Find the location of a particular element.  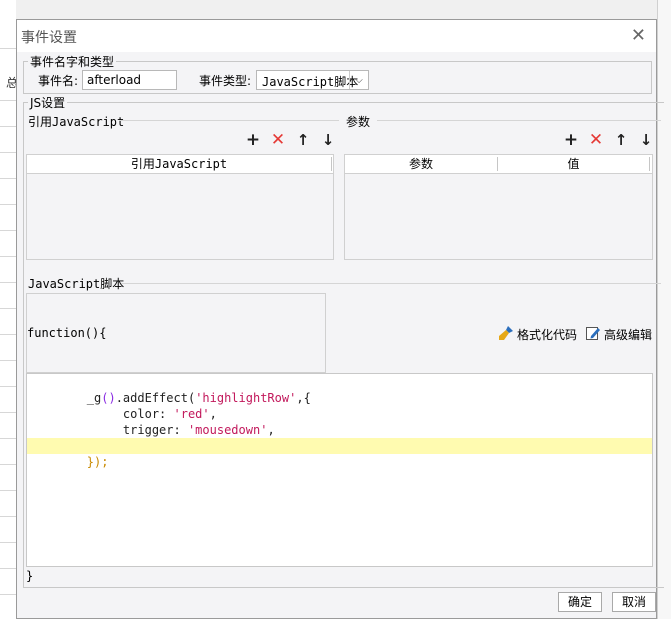

background-sheet: 总 is located at coordinates (9, 309).